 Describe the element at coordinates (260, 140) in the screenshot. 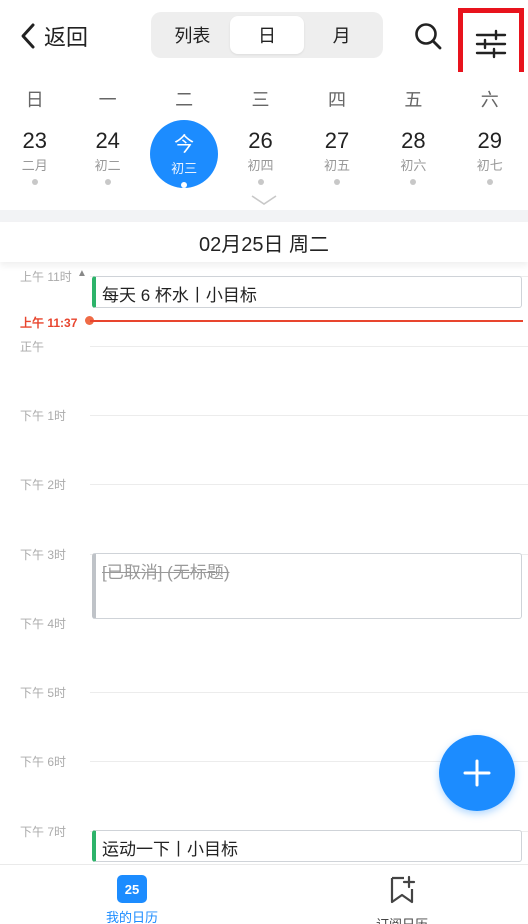

I see `date-number: 26` at that location.